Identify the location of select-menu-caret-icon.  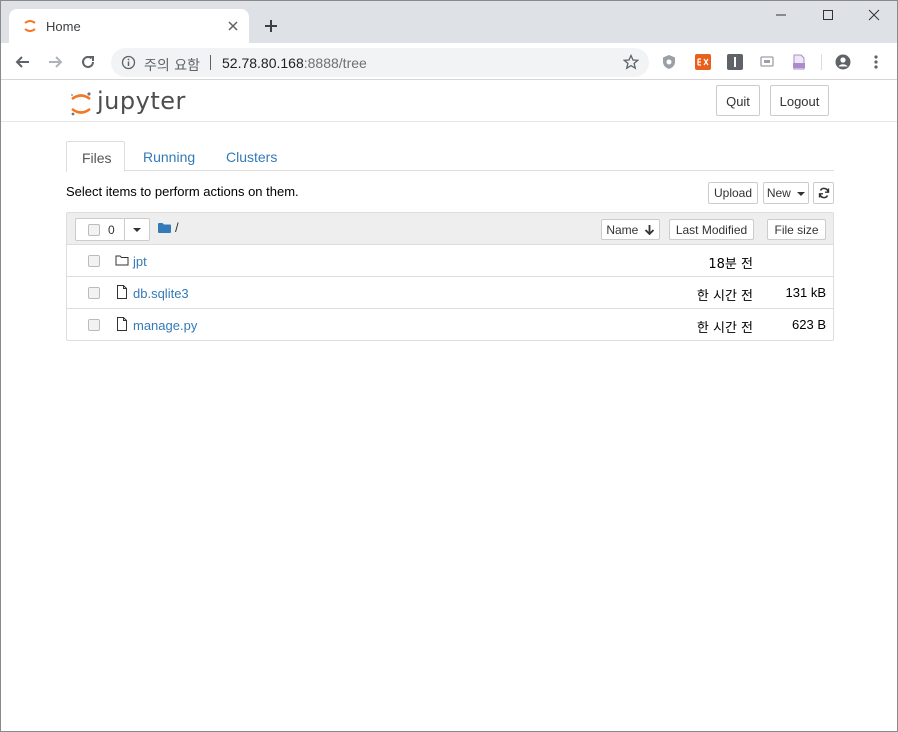
(137, 230).